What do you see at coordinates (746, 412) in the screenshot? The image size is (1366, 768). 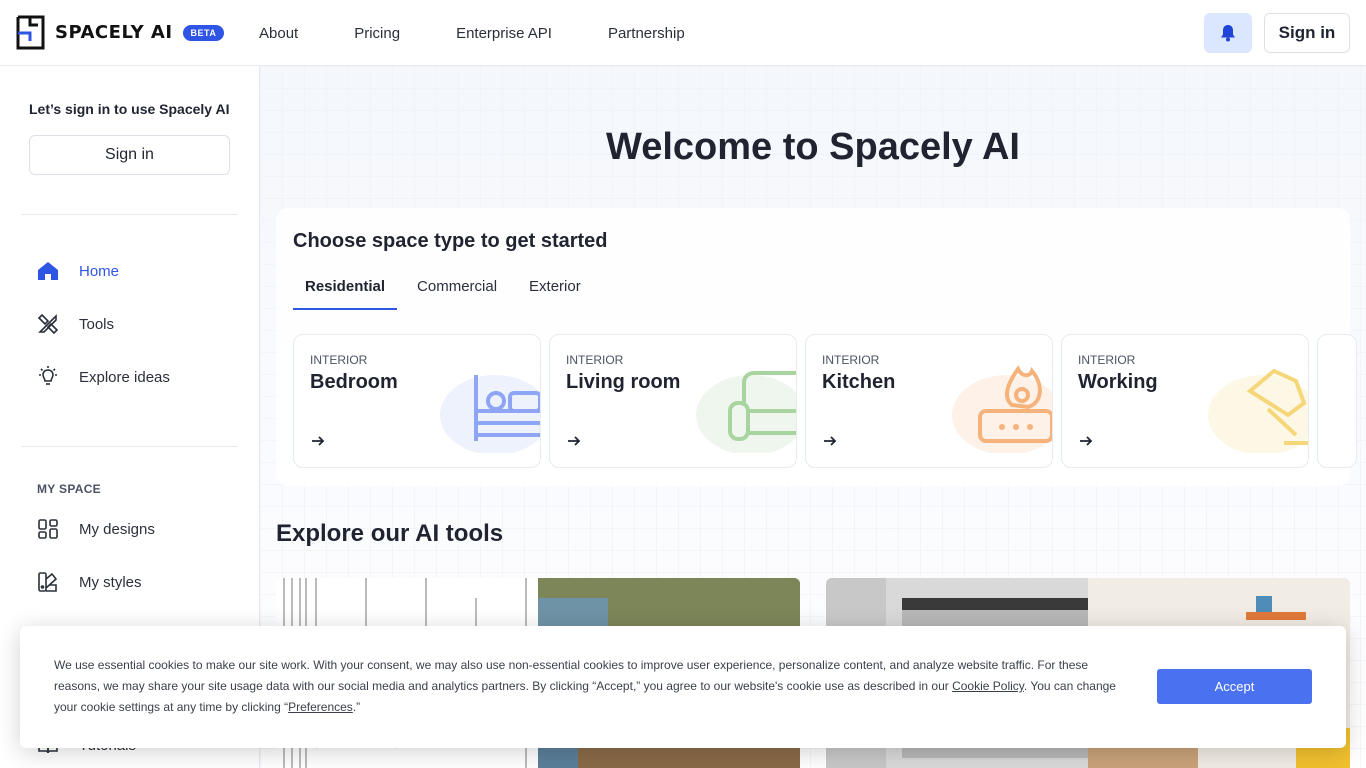 I see `sofa-icon` at bounding box center [746, 412].